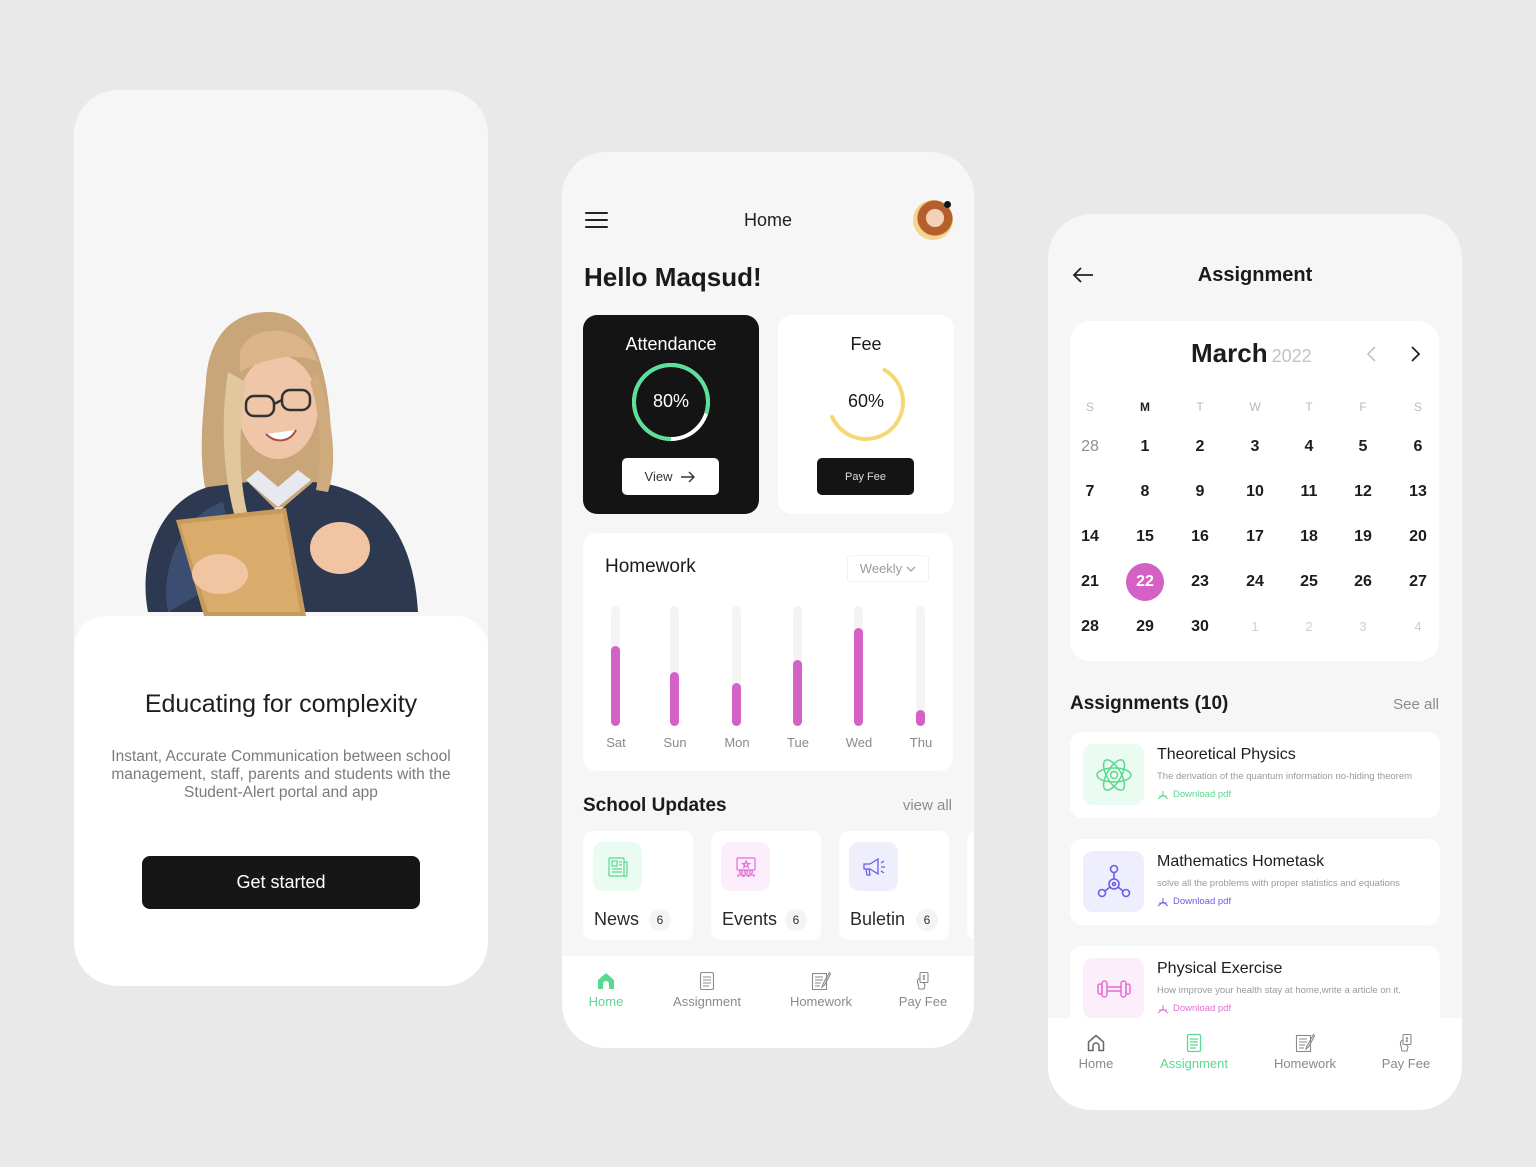  What do you see at coordinates (650, 566) in the screenshot?
I see `homework-title: Homework` at bounding box center [650, 566].